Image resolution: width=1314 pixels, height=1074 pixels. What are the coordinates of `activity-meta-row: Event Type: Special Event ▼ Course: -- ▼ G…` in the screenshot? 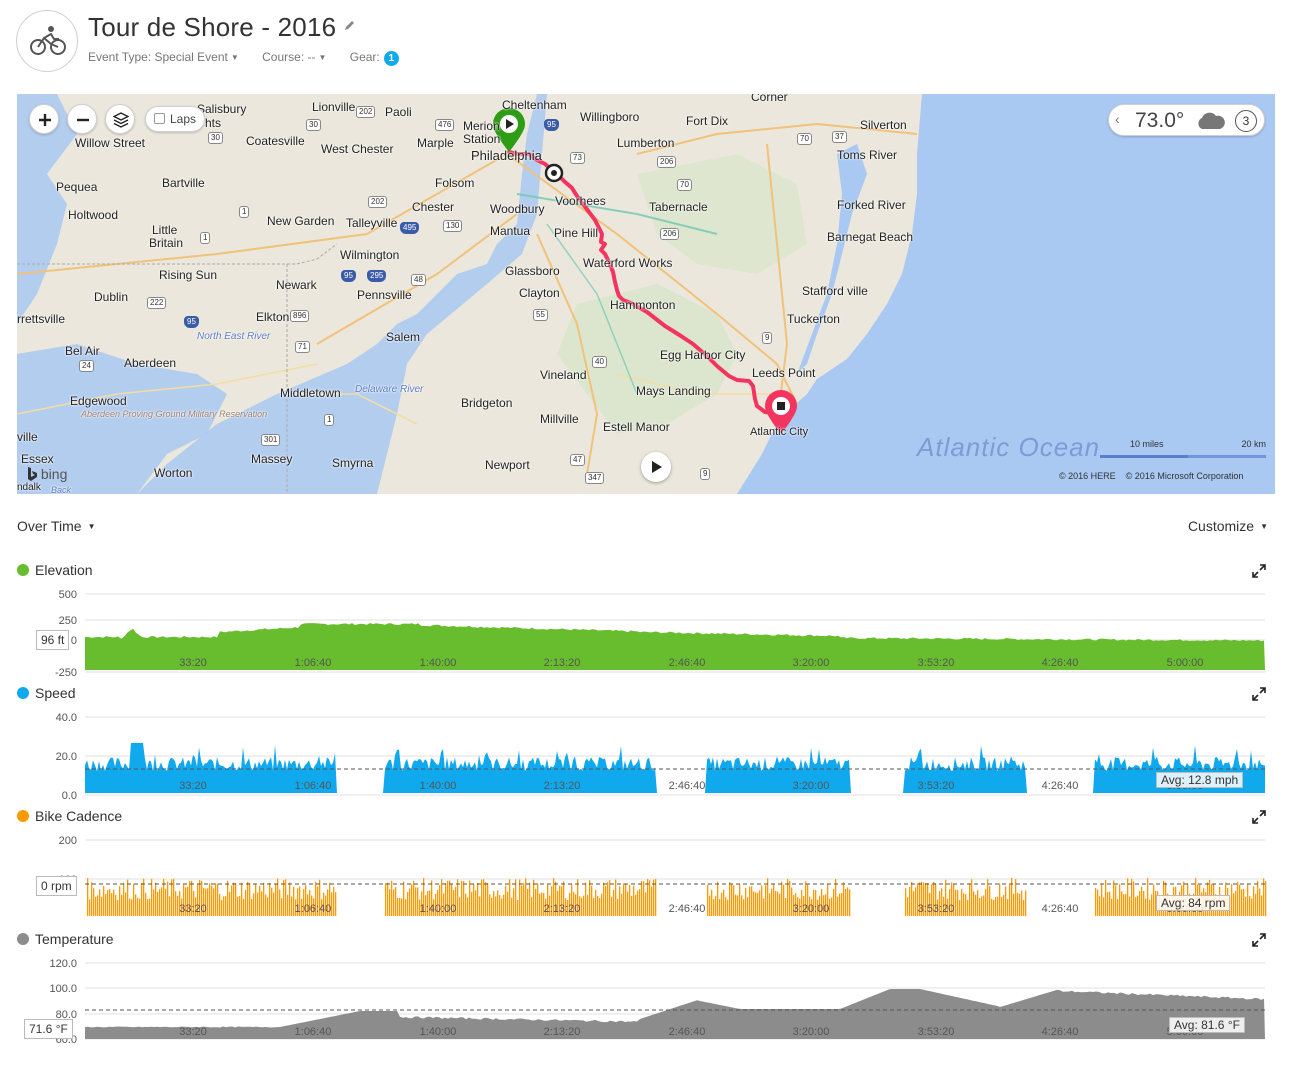 It's located at (253, 58).